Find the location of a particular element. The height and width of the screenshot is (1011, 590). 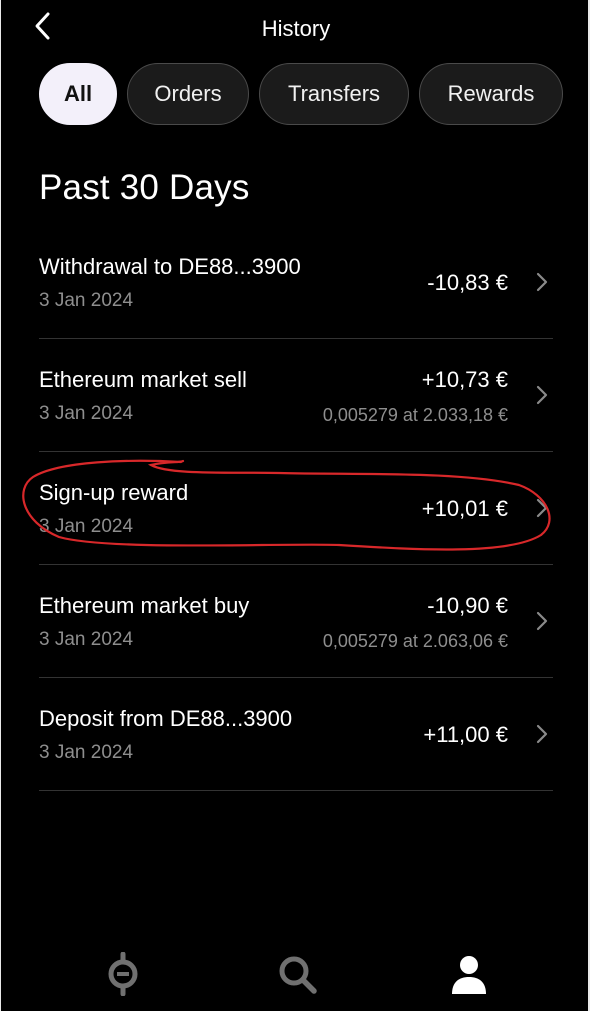

filter-chip-rewards: Rewards is located at coordinates (491, 94).